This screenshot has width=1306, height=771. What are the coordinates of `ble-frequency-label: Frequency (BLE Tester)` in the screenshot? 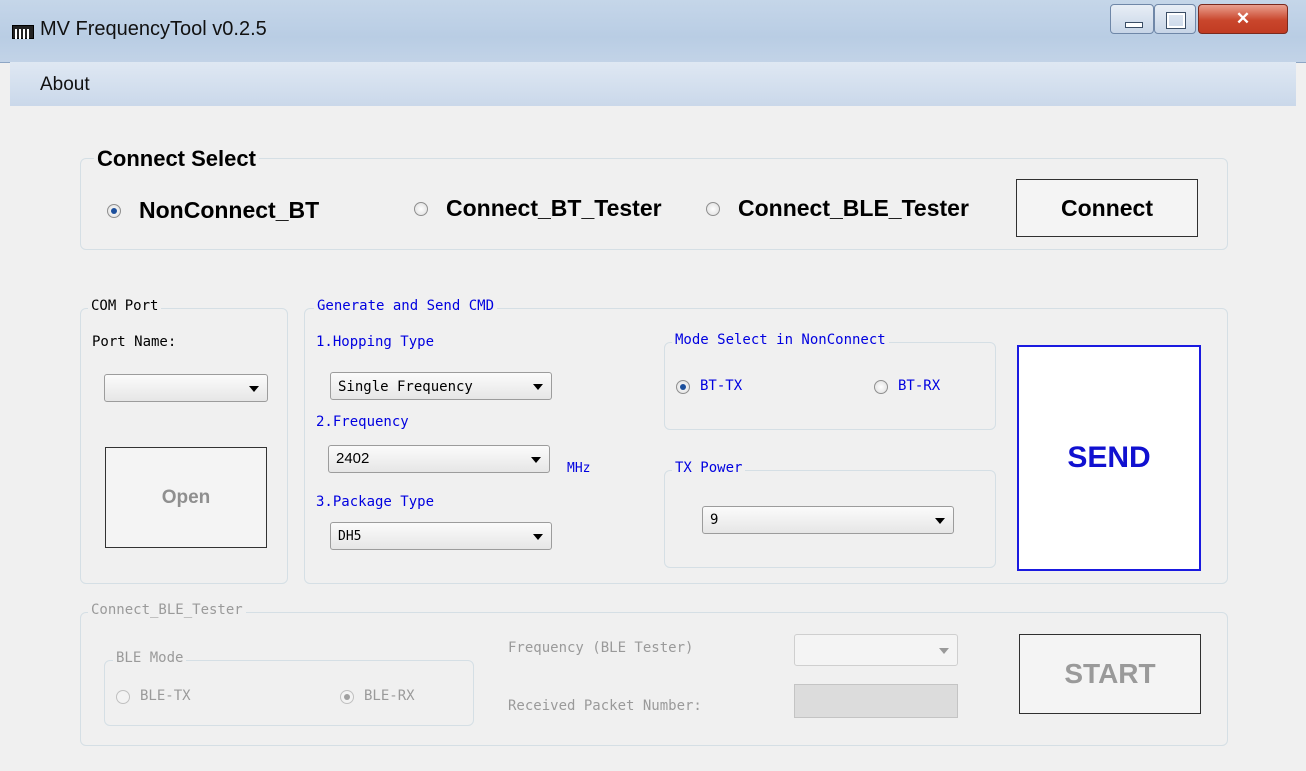 It's located at (601, 648).